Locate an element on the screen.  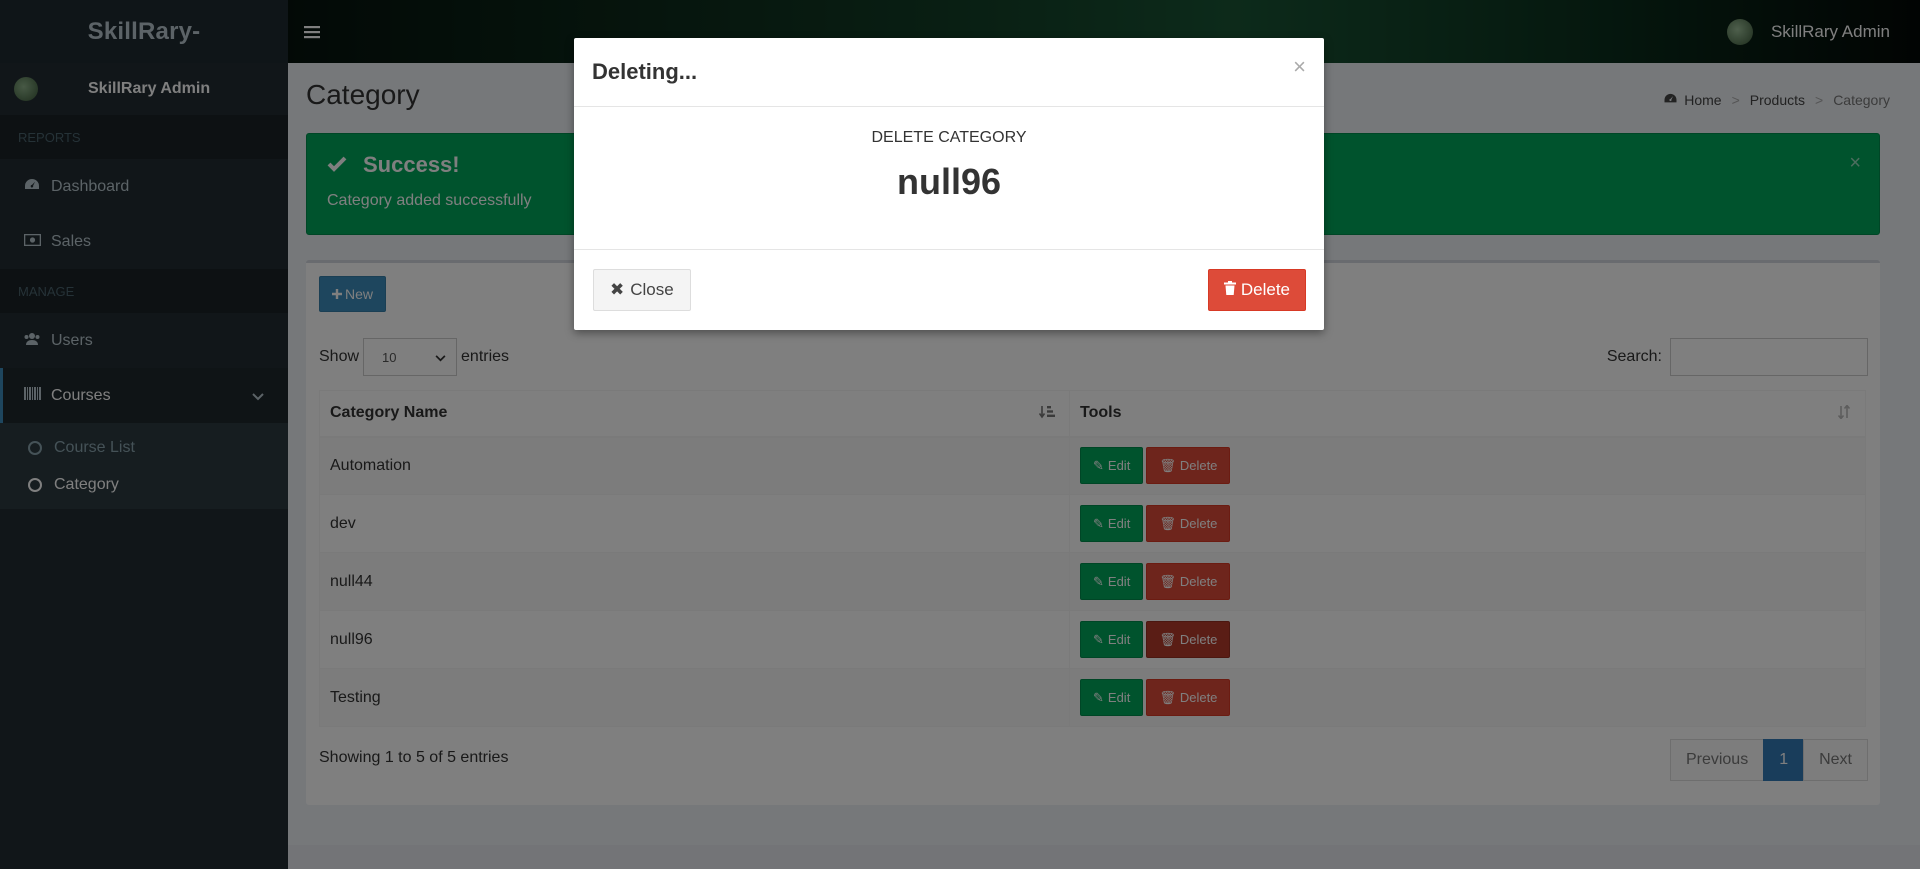
confirm-delete-button: Delete is located at coordinates (1256, 290).